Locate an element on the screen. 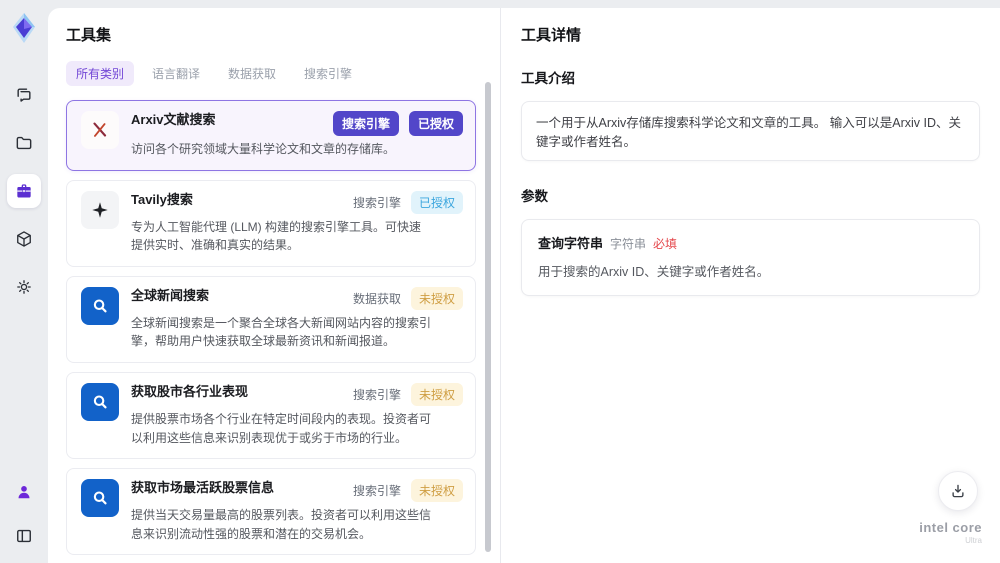 This screenshot has height=563, width=1000. rail-nav is located at coordinates (24, 191).